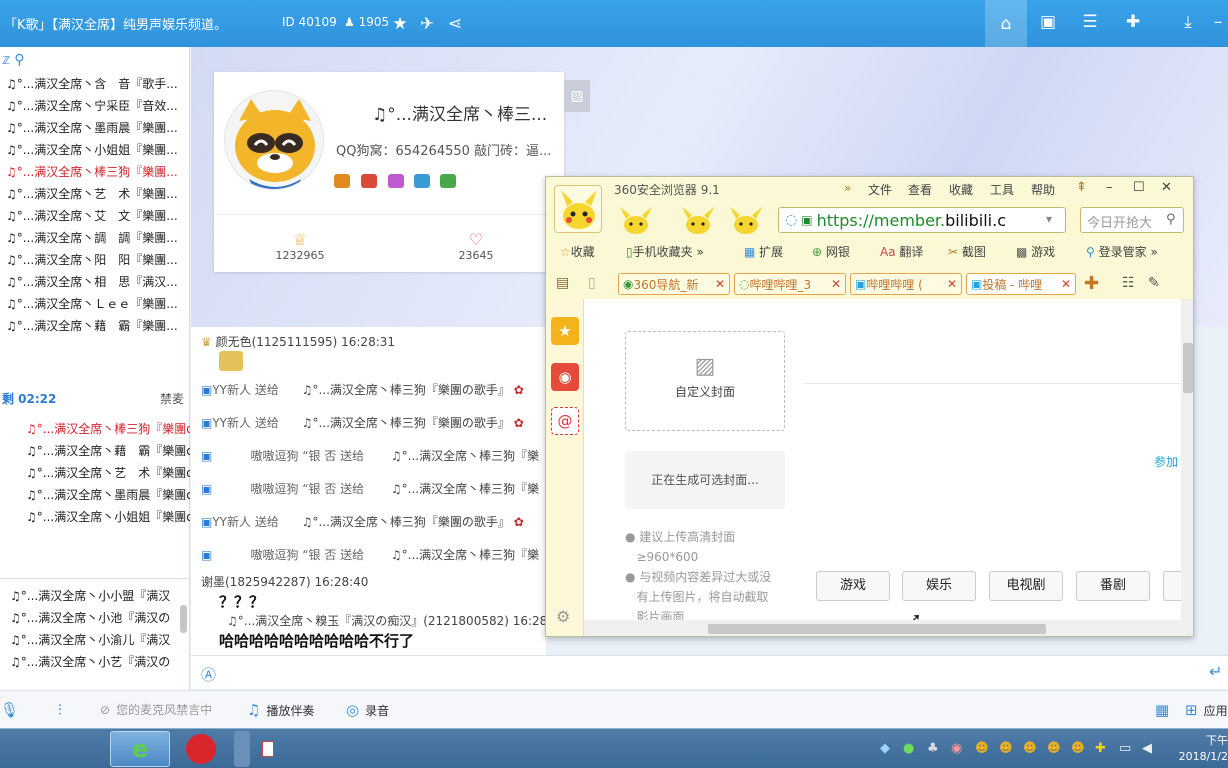 The width and height of the screenshot is (1228, 768). I want to click on horizontal-scrollbar, so click(888, 628).